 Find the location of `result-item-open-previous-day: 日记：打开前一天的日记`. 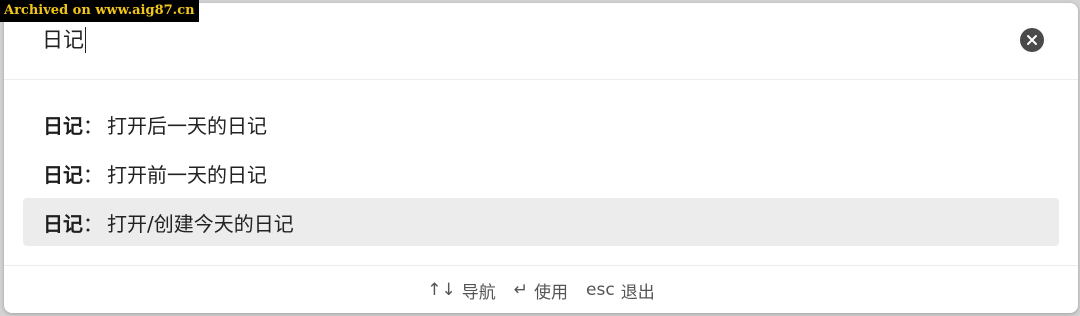

result-item-open-previous-day: 日记：打开前一天的日记 is located at coordinates (541, 173).